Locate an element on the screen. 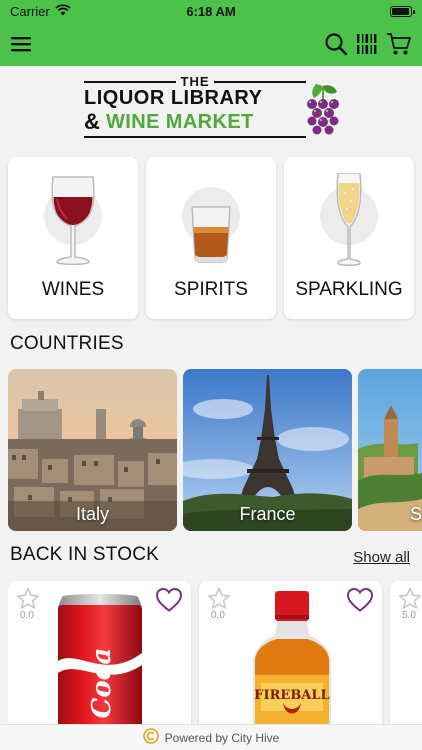  logo-ampersand: & is located at coordinates (92, 121).